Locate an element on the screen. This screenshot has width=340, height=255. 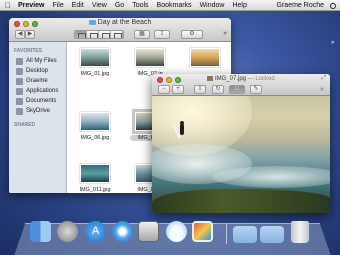
menu-bookmarks: Bookmarks is located at coordinates (174, 5).